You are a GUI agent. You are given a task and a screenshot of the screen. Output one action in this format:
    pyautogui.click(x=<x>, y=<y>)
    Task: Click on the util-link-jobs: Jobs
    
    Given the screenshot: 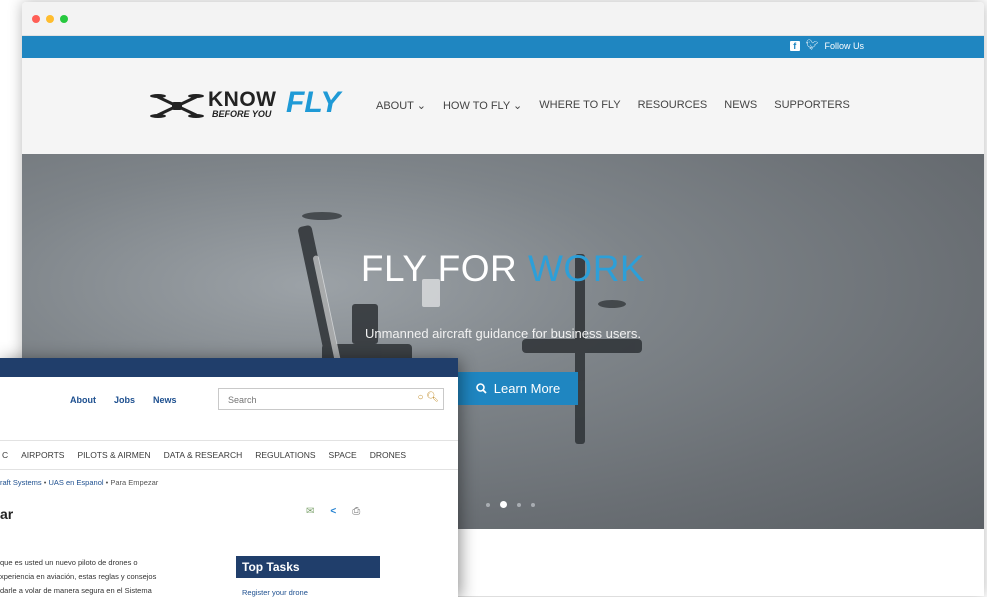 What is the action you would take?
    pyautogui.click(x=124, y=400)
    